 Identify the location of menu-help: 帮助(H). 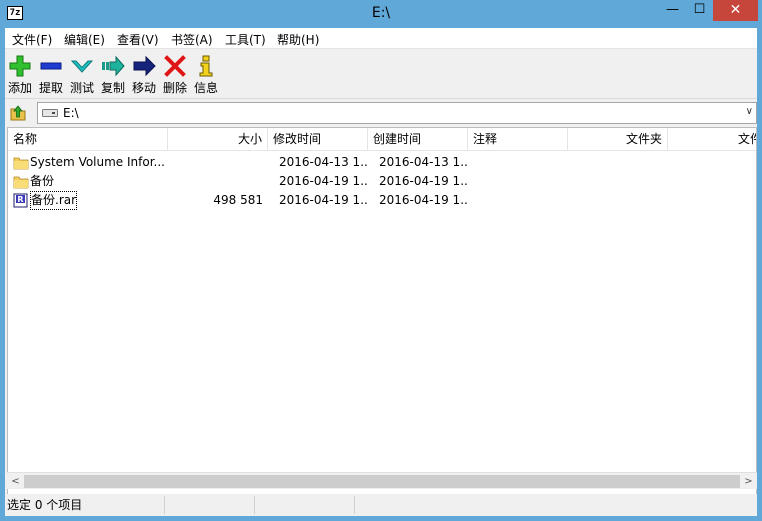
(298, 39).